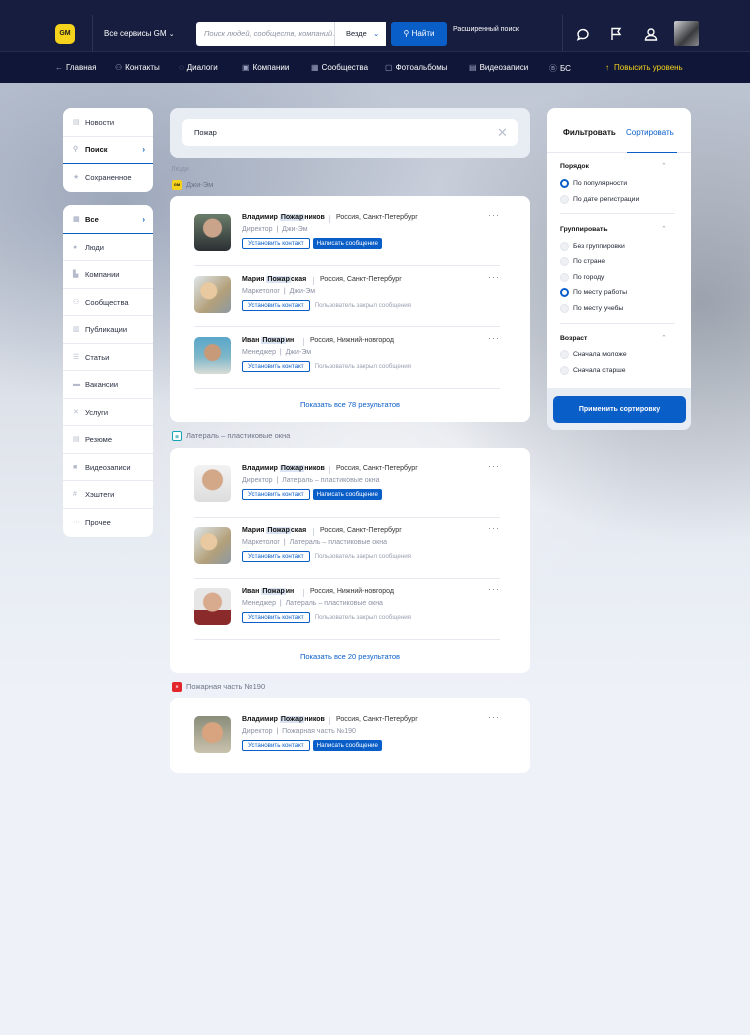 The width and height of the screenshot is (750, 1035). What do you see at coordinates (502, 133) in the screenshot?
I see `clear-icon: ✕` at bounding box center [502, 133].